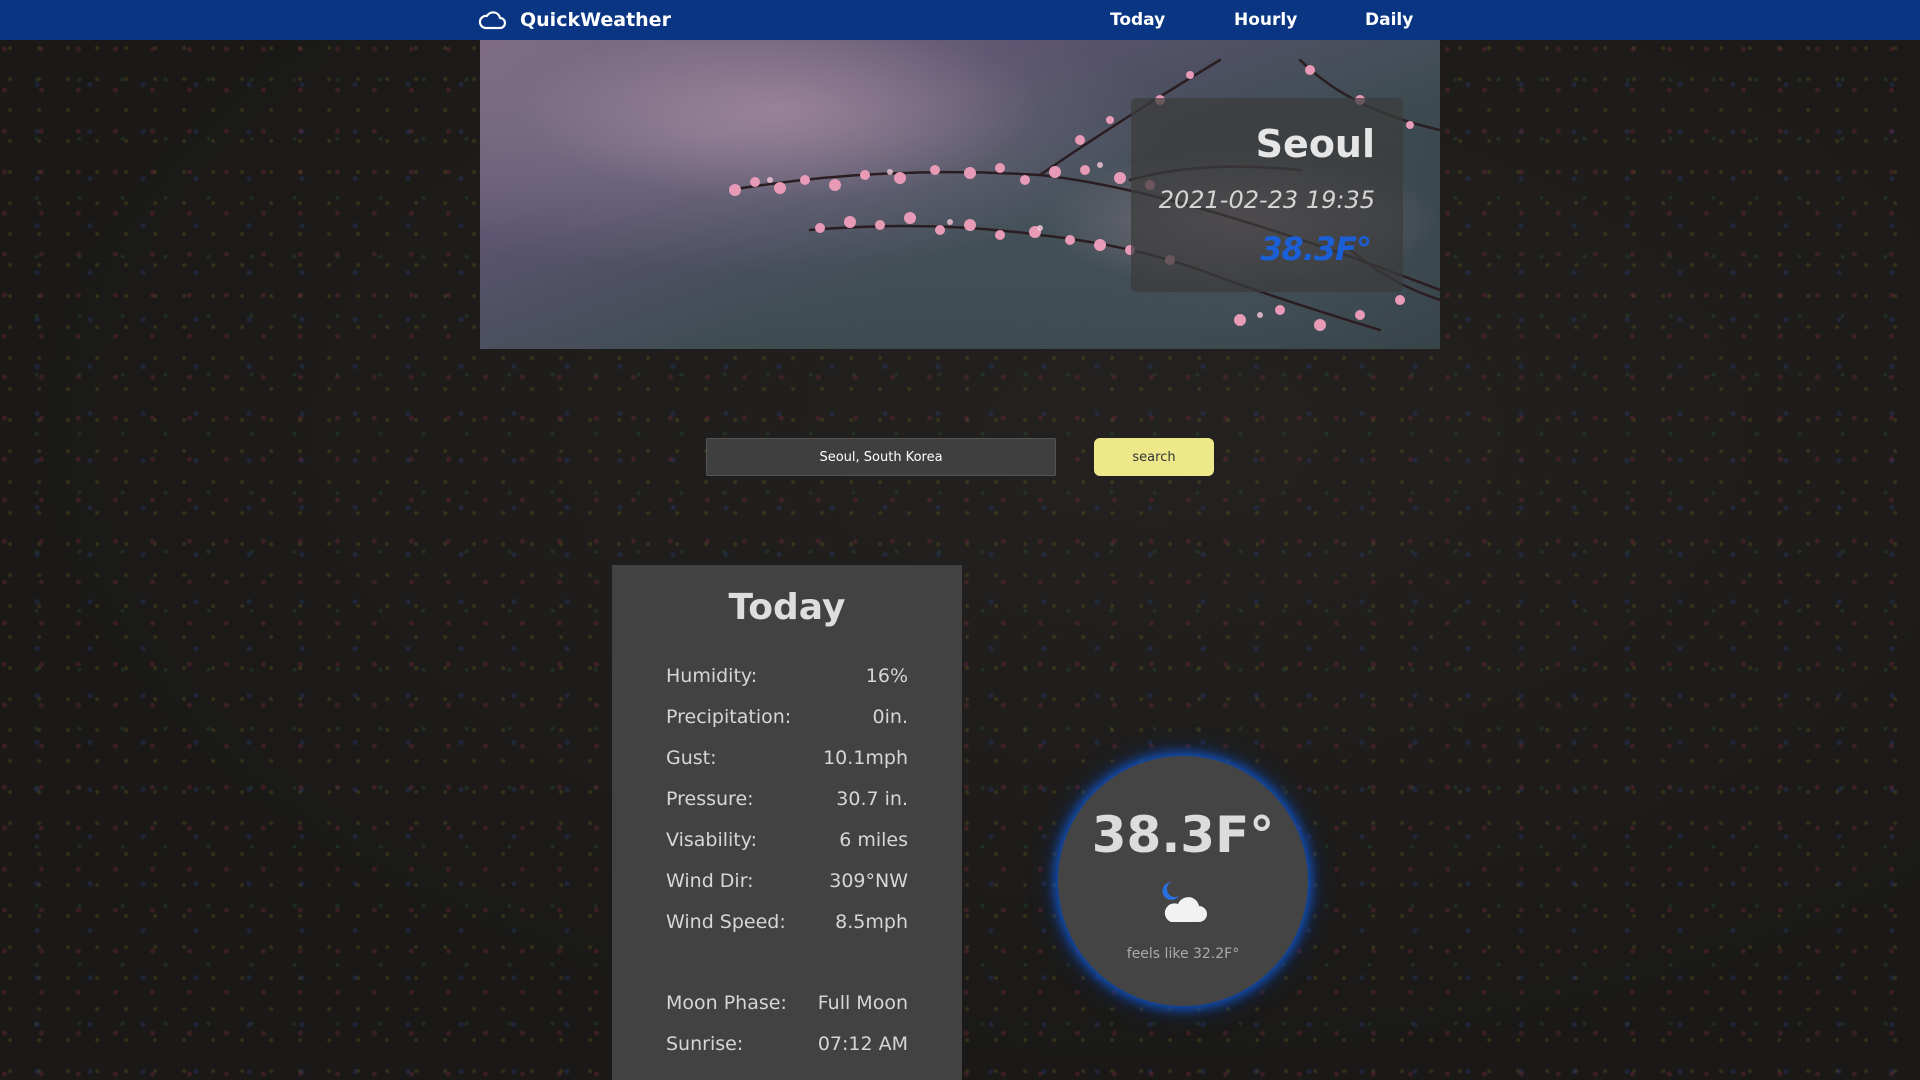 The image size is (1920, 1080). What do you see at coordinates (1154, 457) in the screenshot?
I see `search-button: search` at bounding box center [1154, 457].